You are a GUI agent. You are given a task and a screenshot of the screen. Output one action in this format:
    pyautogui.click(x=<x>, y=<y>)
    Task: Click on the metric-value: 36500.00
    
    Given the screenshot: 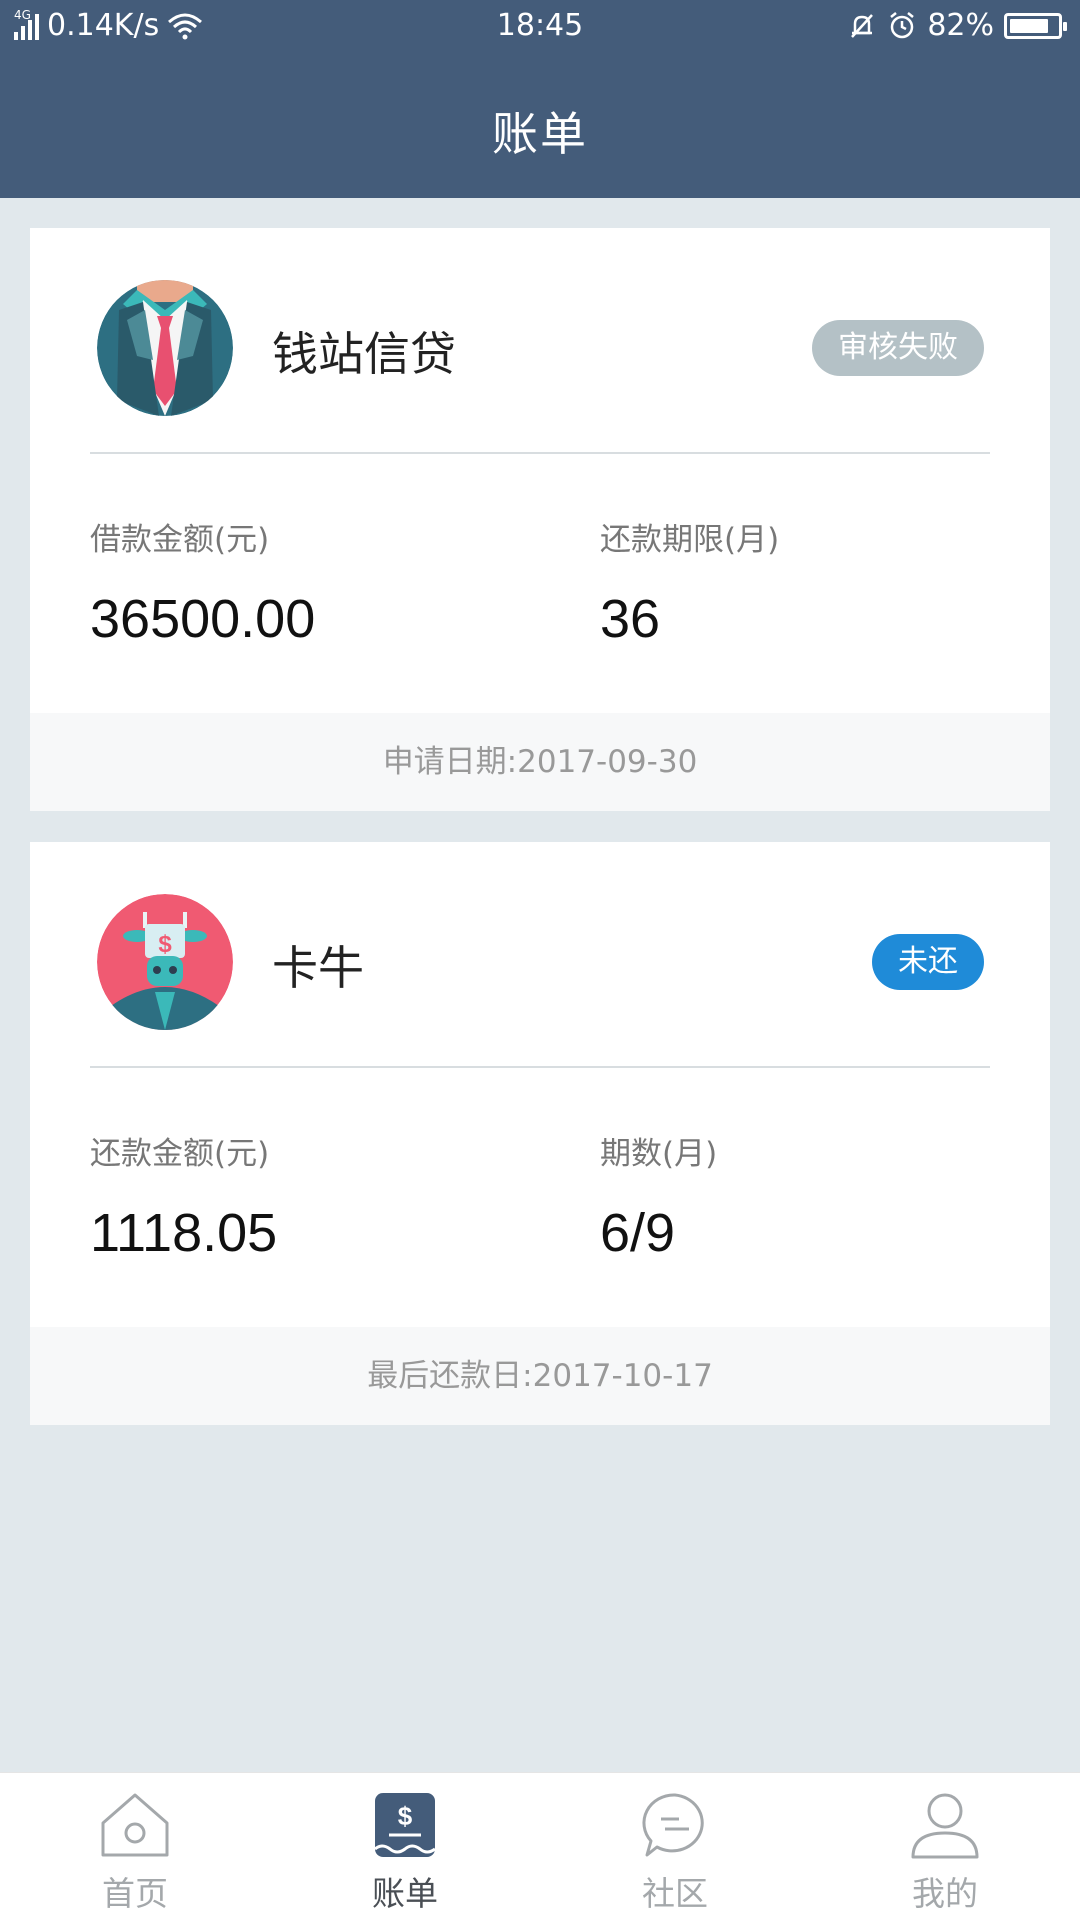 What is the action you would take?
    pyautogui.click(x=203, y=619)
    